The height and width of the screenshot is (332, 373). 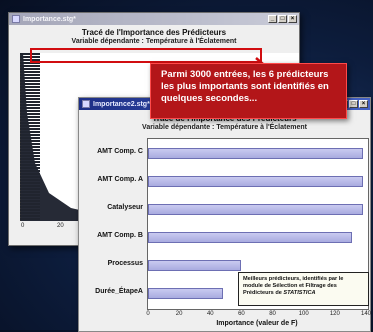 I want to click on back-x-tick: 20, so click(x=60, y=226).